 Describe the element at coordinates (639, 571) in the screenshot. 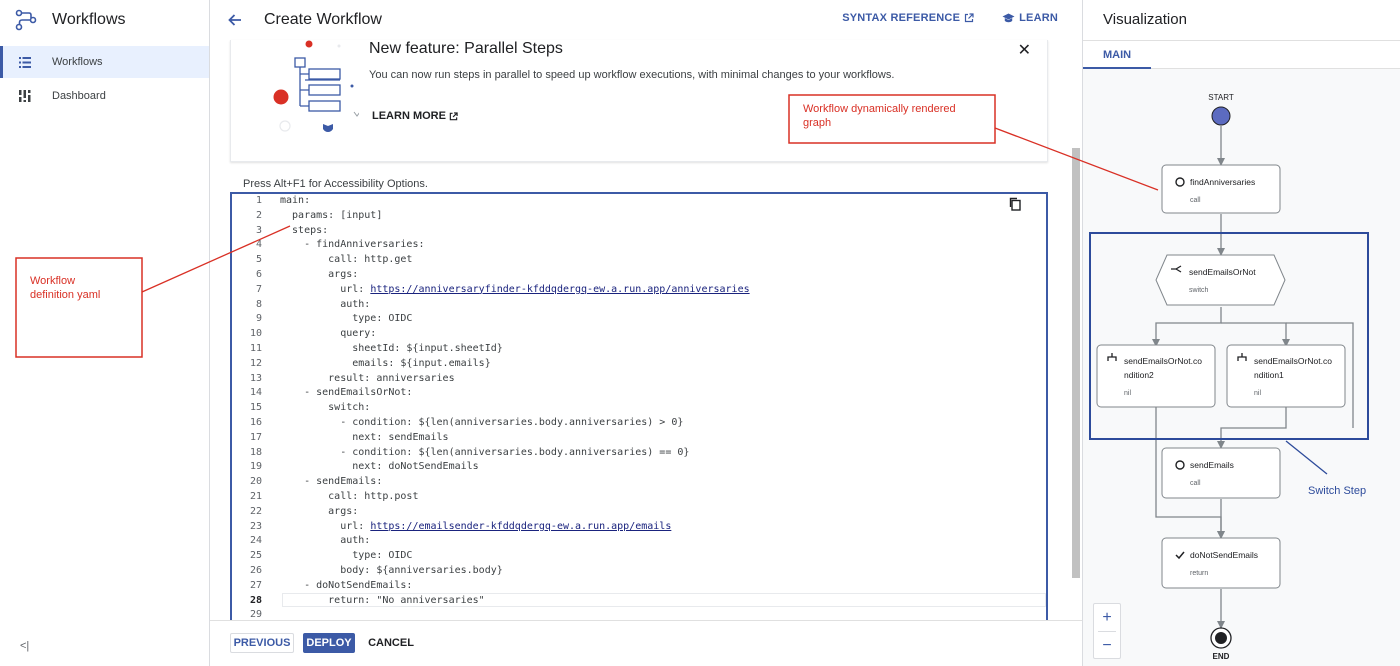

I see `editor-line: 26 body: ${anniversaries.body}` at that location.